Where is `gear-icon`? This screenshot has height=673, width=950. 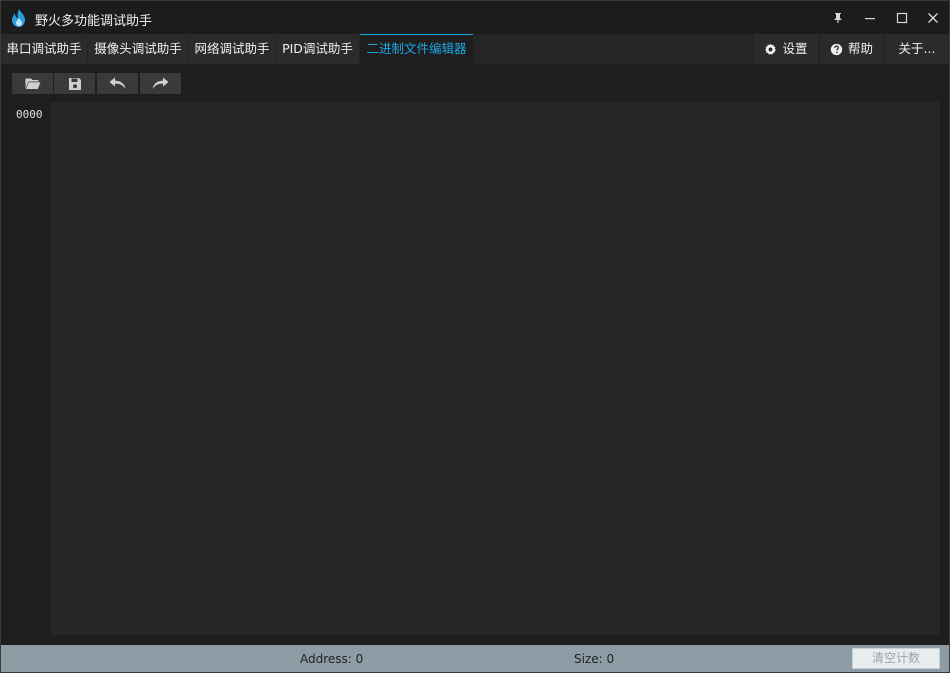
gear-icon is located at coordinates (771, 49).